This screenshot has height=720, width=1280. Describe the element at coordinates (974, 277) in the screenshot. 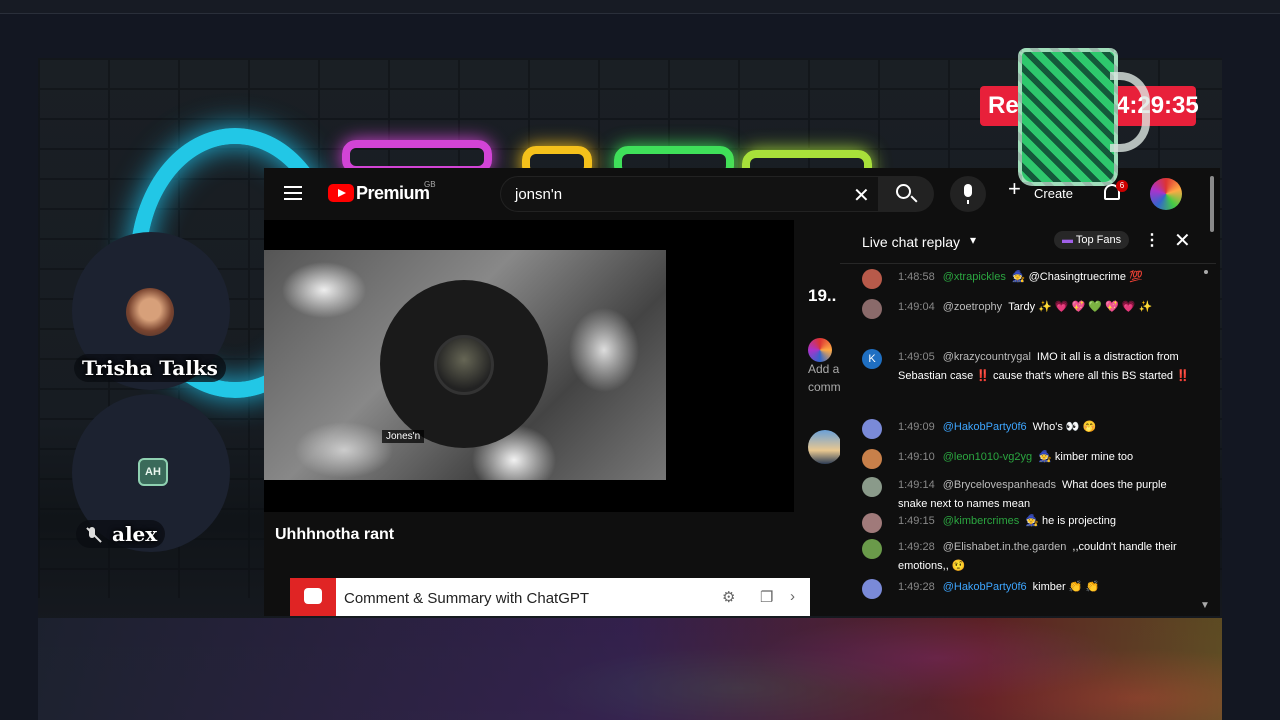

I see `message-author: @xtrapickles` at that location.